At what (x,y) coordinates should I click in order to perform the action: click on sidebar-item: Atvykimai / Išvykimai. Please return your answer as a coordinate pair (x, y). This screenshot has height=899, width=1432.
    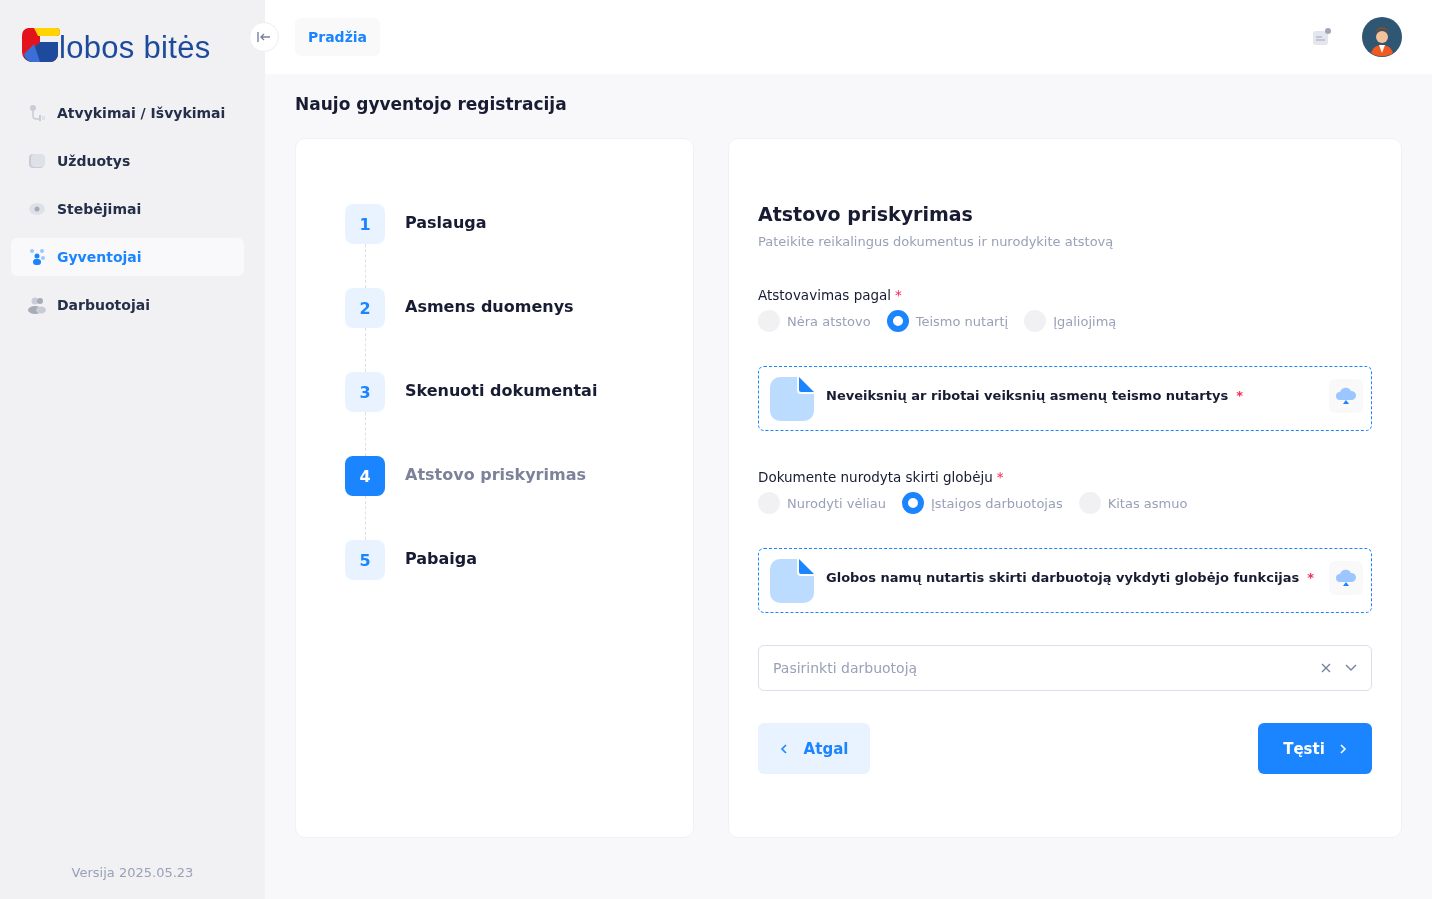
    Looking at the image, I should click on (127, 113).